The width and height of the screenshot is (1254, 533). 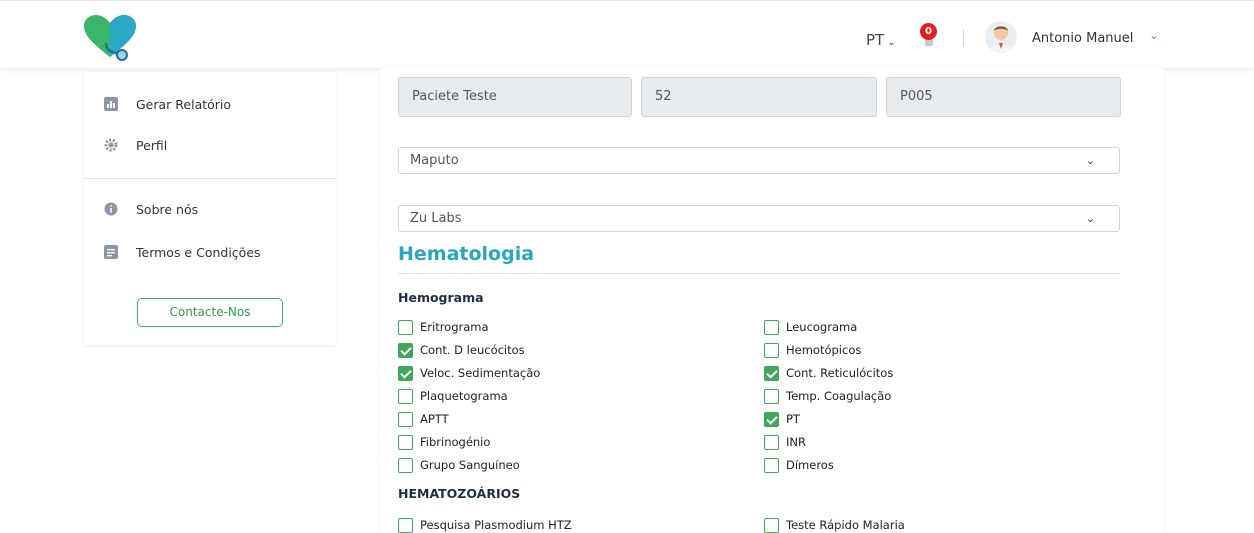 I want to click on user-avatar, so click(x=1001, y=37).